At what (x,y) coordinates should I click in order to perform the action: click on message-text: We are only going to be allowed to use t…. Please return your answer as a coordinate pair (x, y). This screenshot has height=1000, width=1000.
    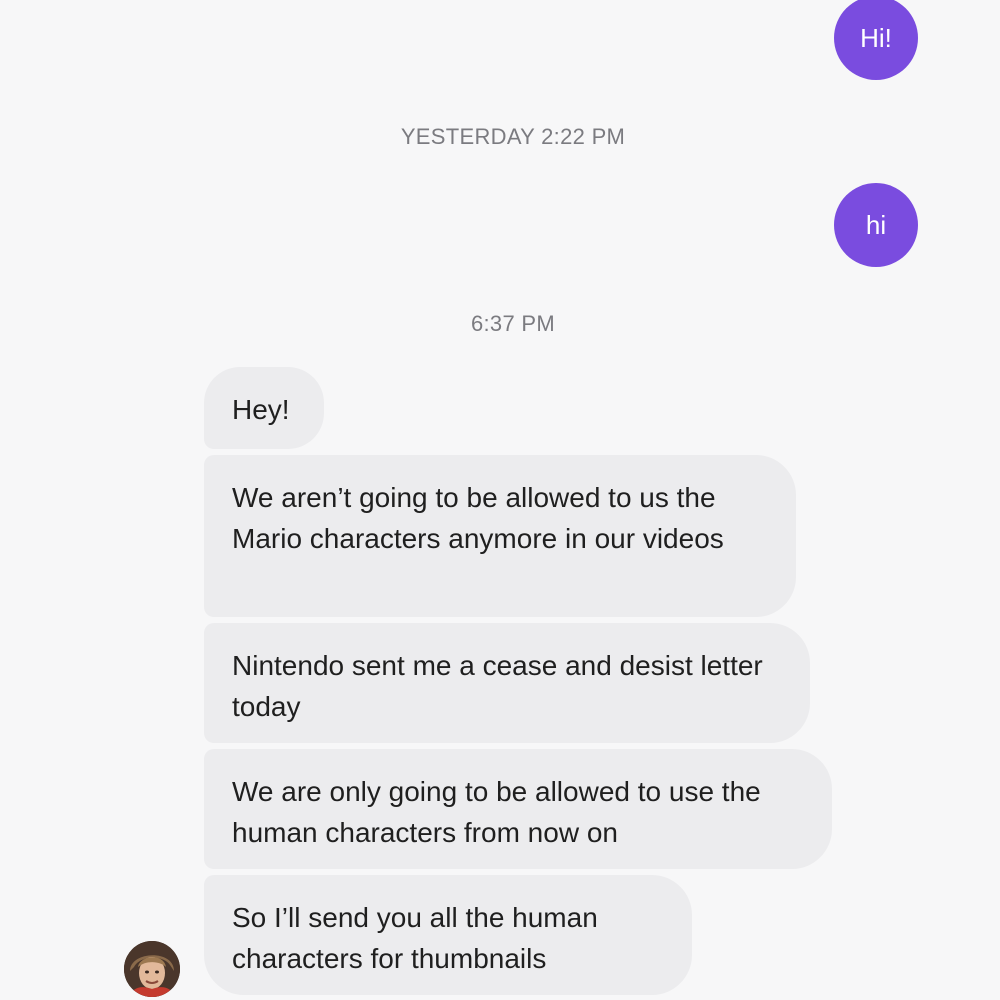
    Looking at the image, I should click on (496, 812).